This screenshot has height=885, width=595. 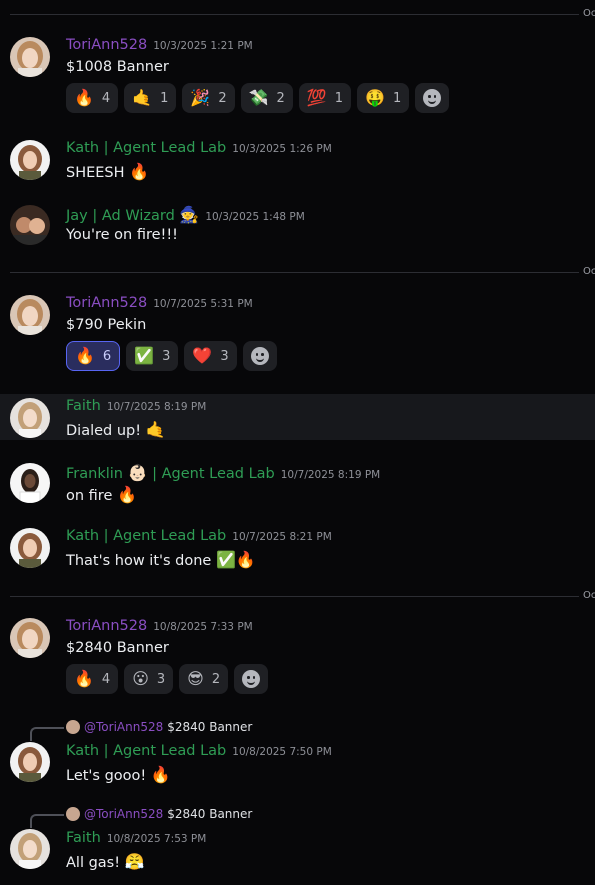 I want to click on username-suffix: | Agent Lead Lab, so click(x=213, y=474).